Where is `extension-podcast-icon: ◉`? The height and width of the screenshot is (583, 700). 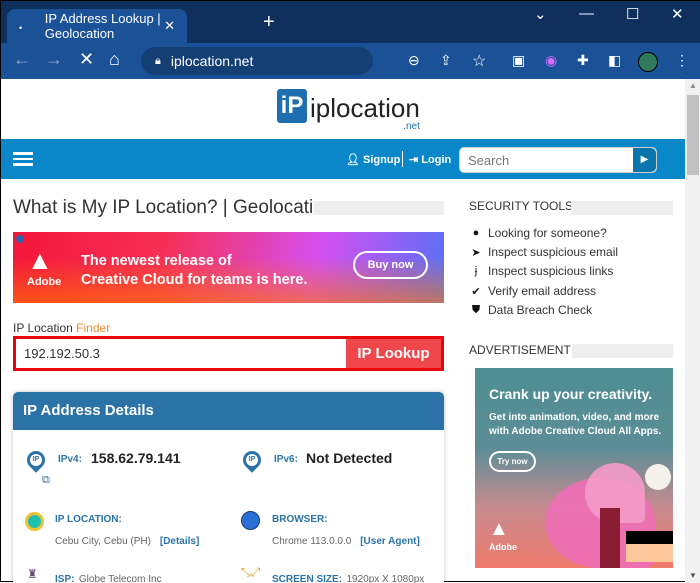 extension-podcast-icon: ◉ is located at coordinates (551, 60).